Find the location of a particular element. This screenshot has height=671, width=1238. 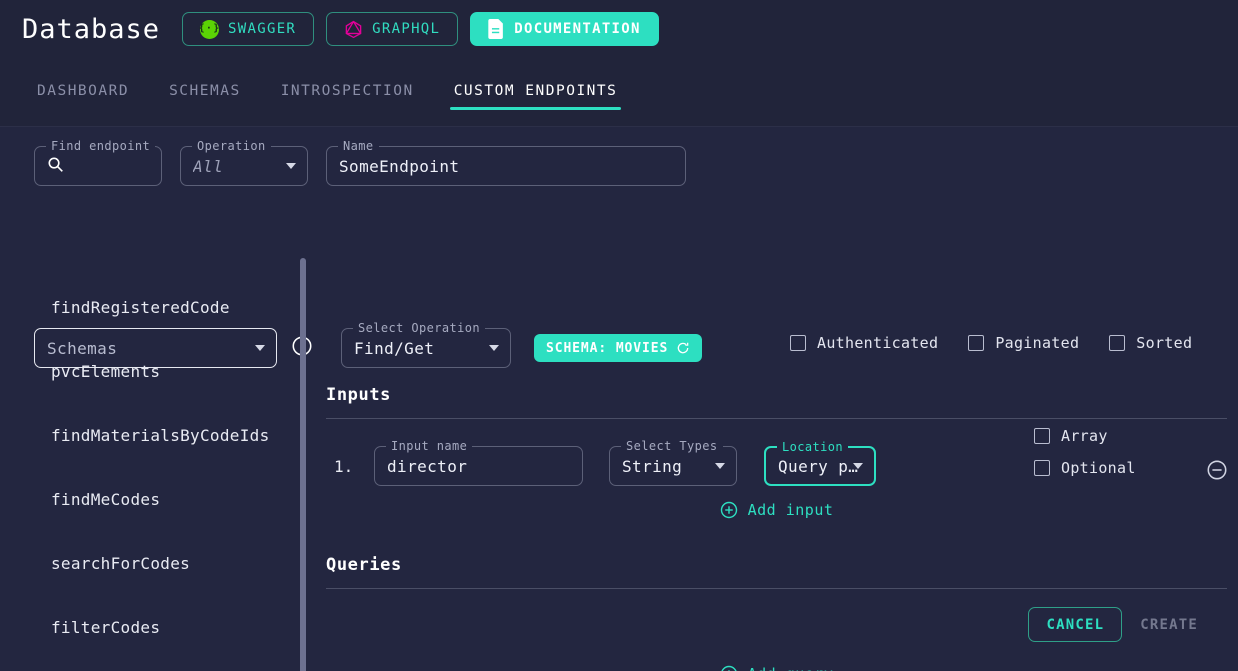

input-name-value: director is located at coordinates (427, 466).